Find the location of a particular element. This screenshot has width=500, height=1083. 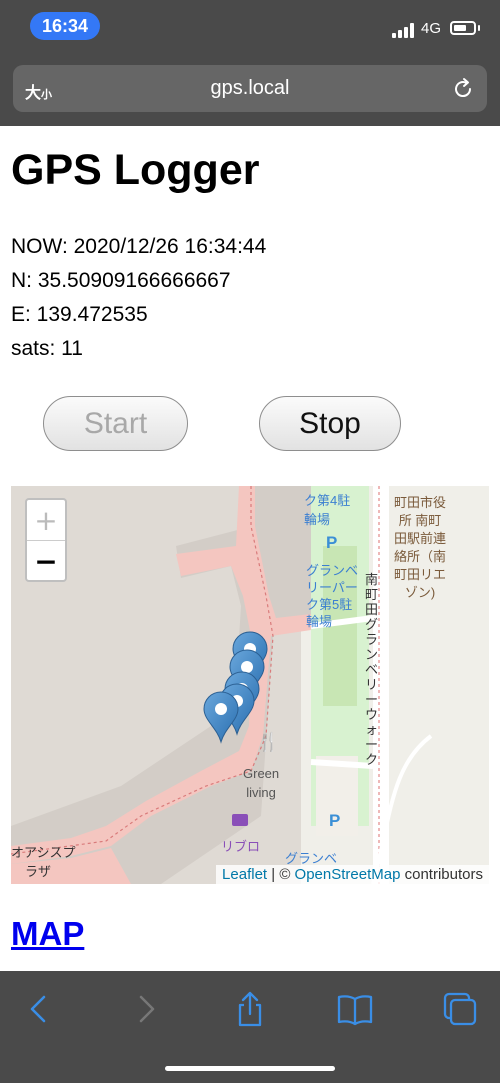

zoom-control: + − is located at coordinates (46, 540).